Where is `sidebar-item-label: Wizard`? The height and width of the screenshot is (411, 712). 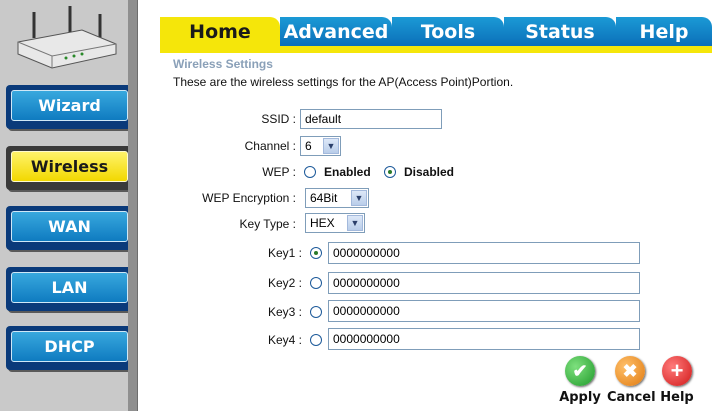
sidebar-item-label: Wizard is located at coordinates (69, 105).